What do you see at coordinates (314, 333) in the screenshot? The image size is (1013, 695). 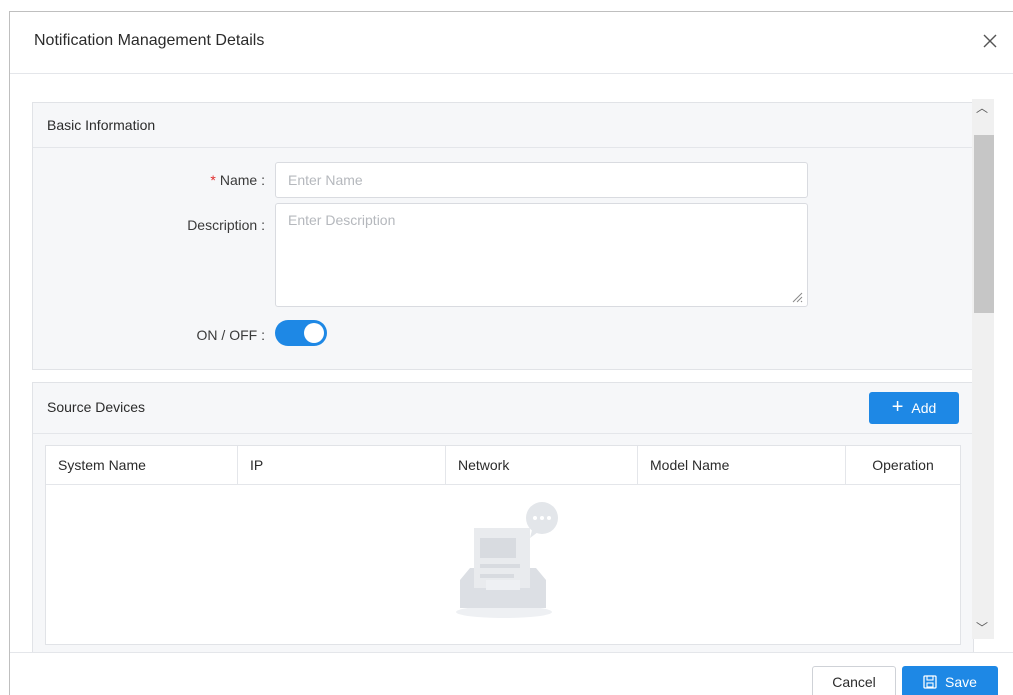 I see `toggle-knob` at bounding box center [314, 333].